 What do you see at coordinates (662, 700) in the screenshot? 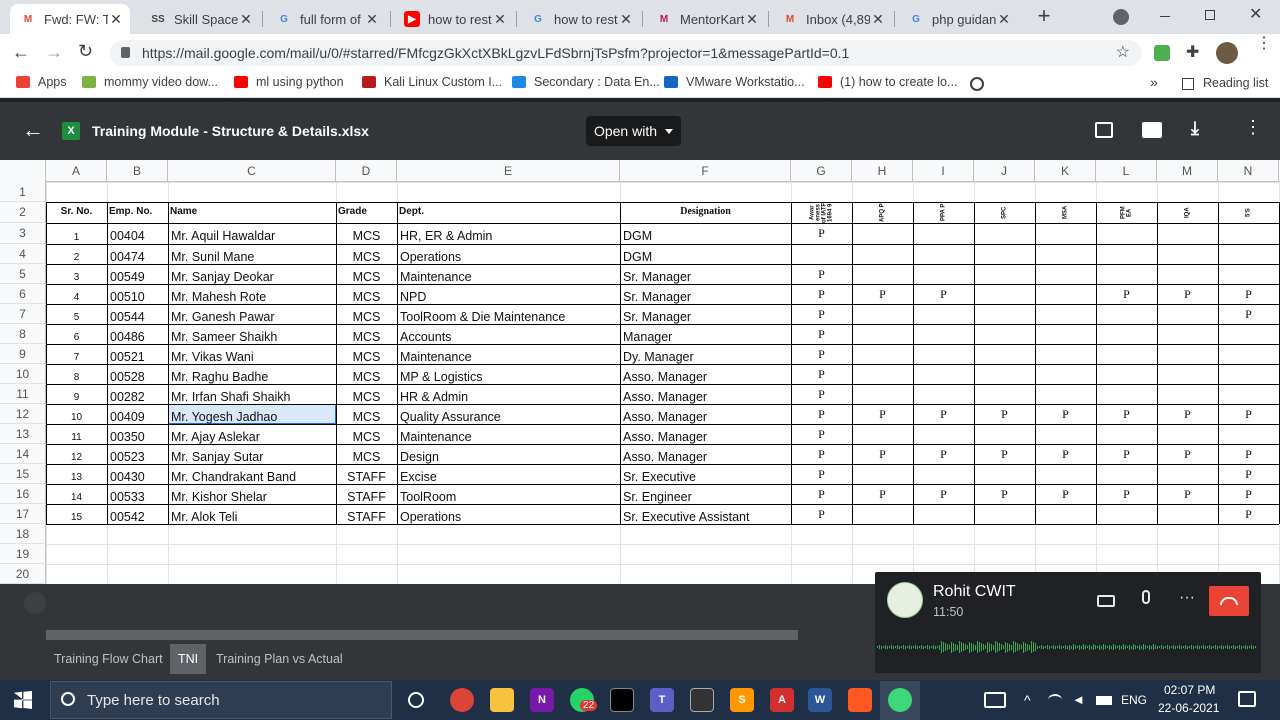
I see `teams-taskbar-icon: T` at bounding box center [662, 700].